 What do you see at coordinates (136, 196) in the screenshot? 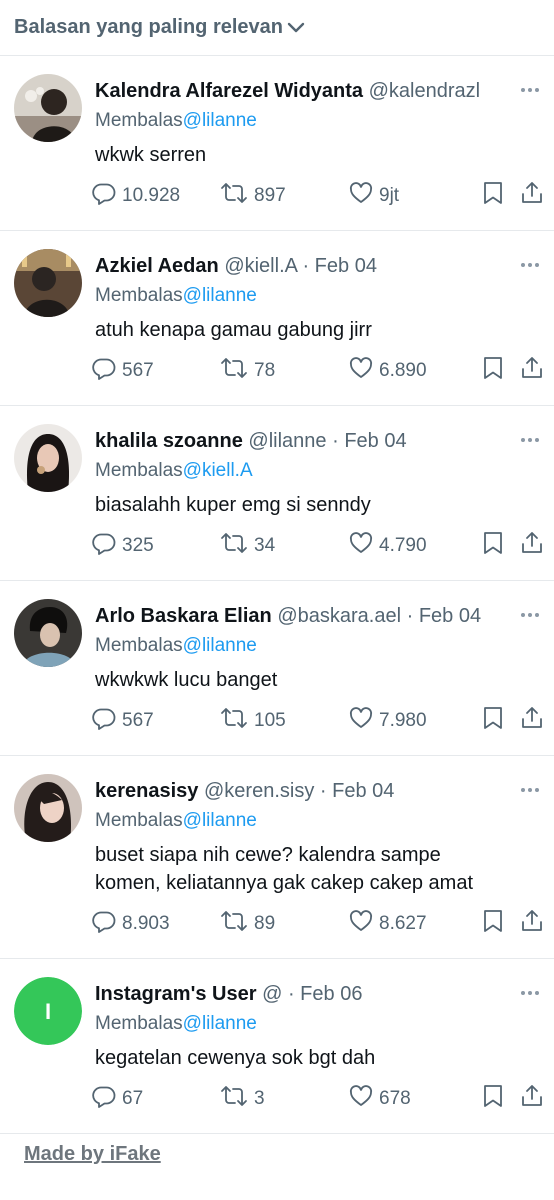
I see `reply-button: 10.928` at bounding box center [136, 196].